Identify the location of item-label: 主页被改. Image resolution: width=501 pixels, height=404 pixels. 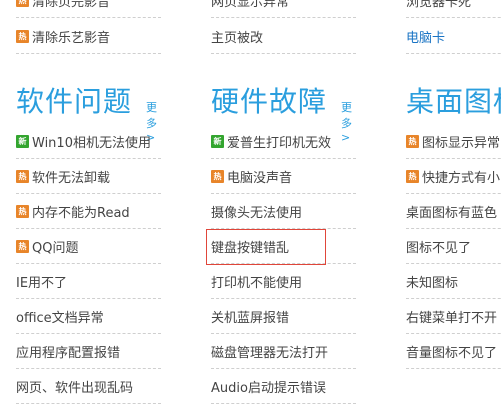
(237, 38).